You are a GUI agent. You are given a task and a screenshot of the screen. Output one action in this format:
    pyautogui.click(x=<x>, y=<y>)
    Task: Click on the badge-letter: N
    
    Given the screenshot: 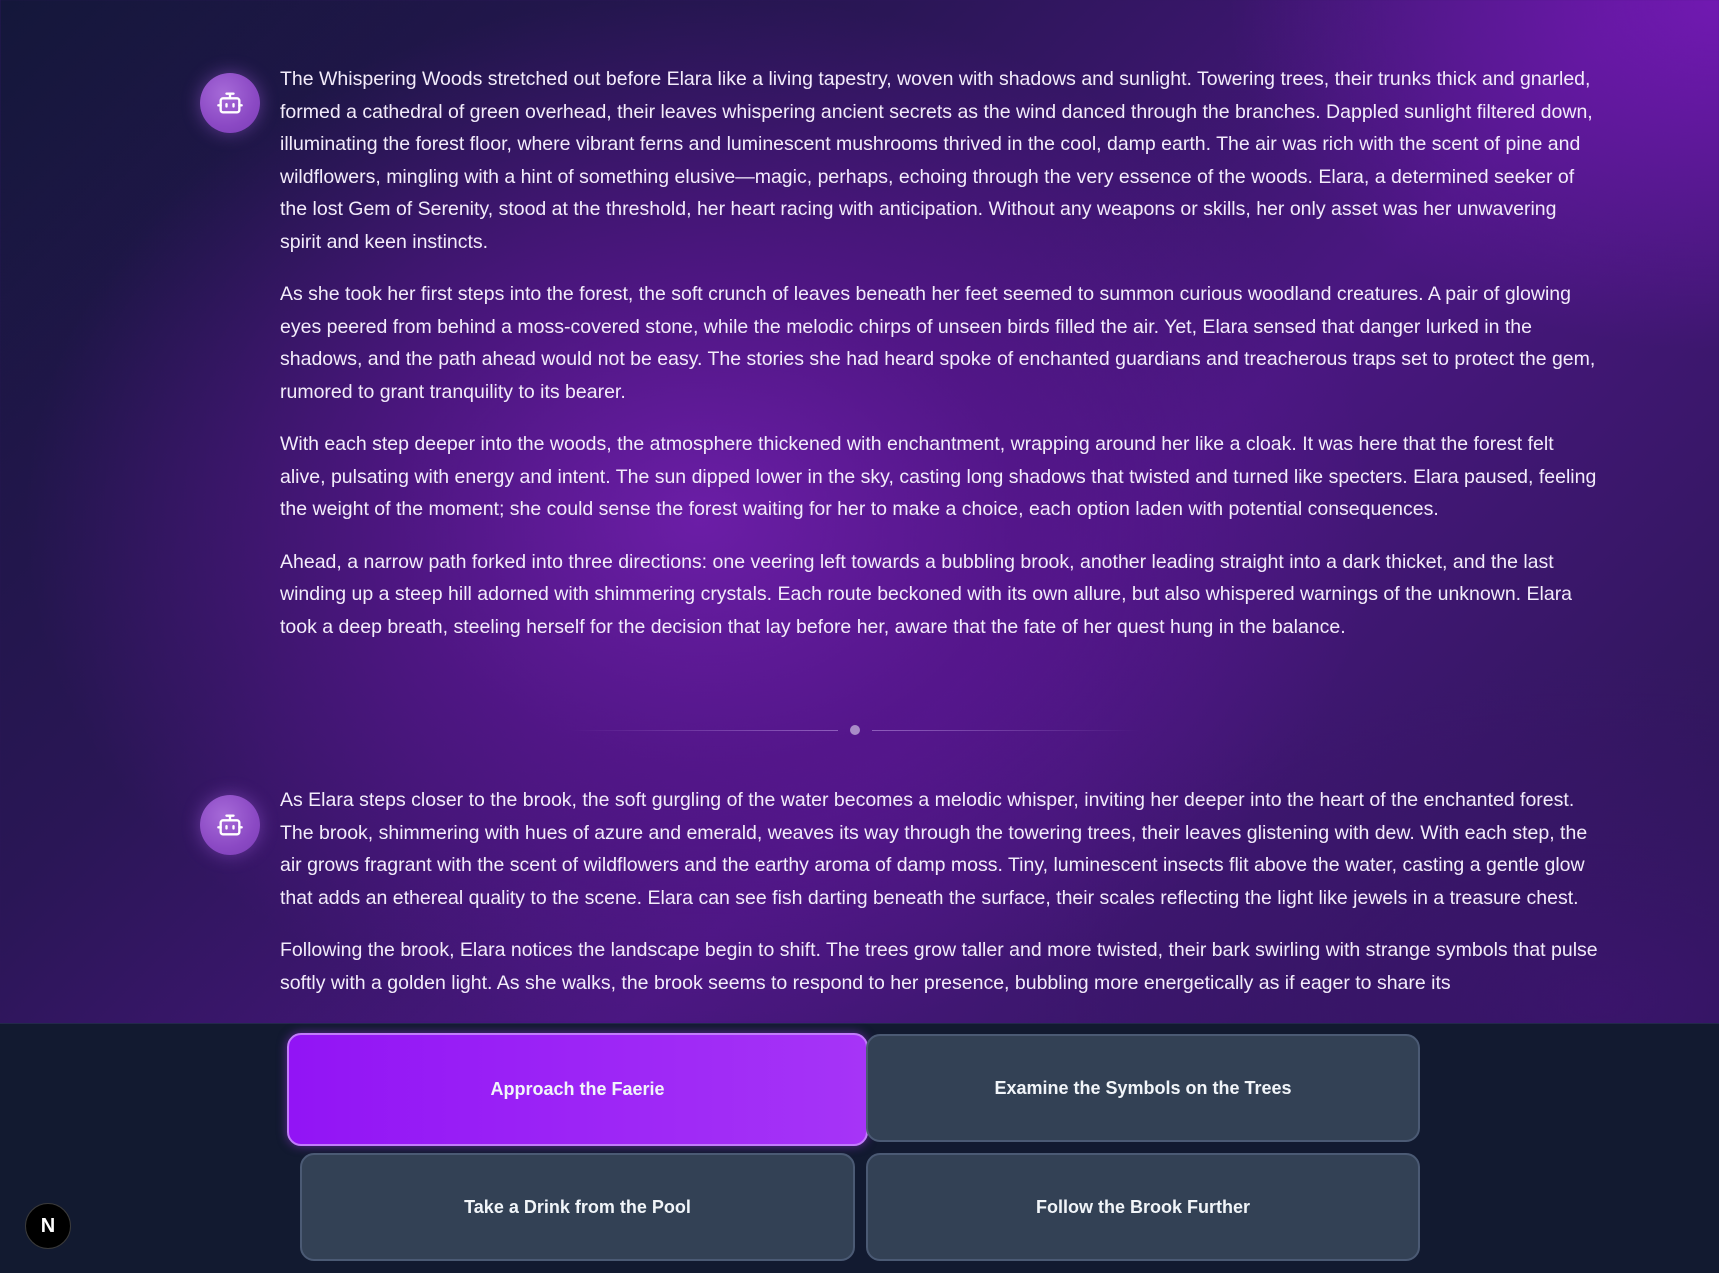 What is the action you would take?
    pyautogui.click(x=48, y=1225)
    